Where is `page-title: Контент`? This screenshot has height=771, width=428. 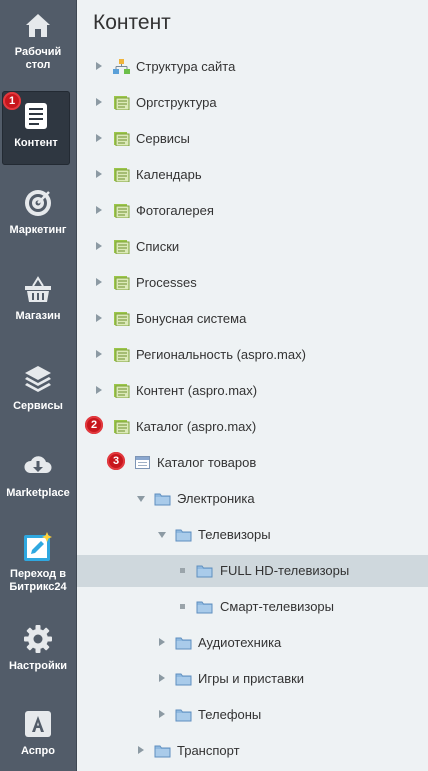 page-title: Контент is located at coordinates (132, 22).